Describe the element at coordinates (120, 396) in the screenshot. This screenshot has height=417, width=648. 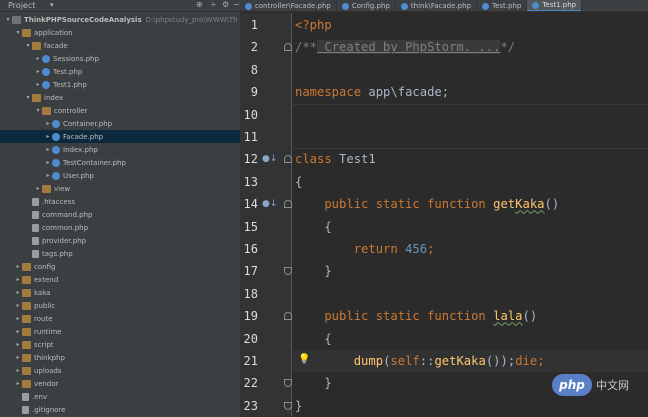
I see `tree-file: .env` at that location.